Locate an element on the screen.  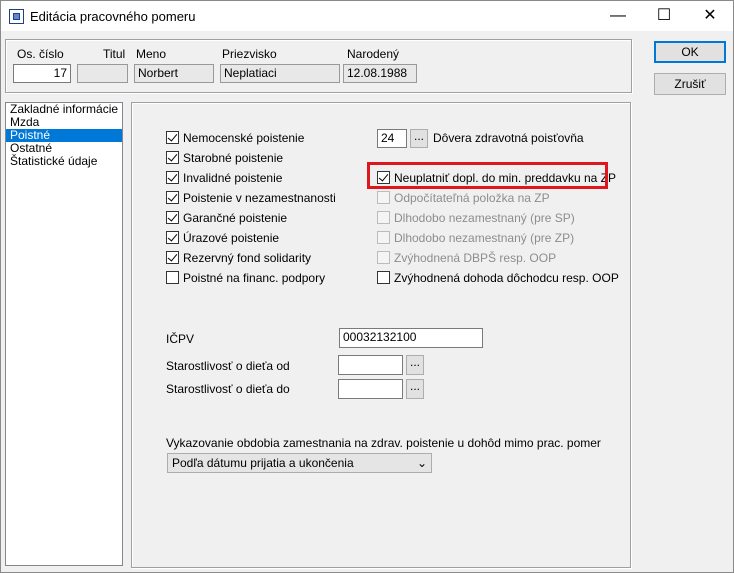
checkbox-label: Rezervný fond solidarity is located at coordinates (247, 258).